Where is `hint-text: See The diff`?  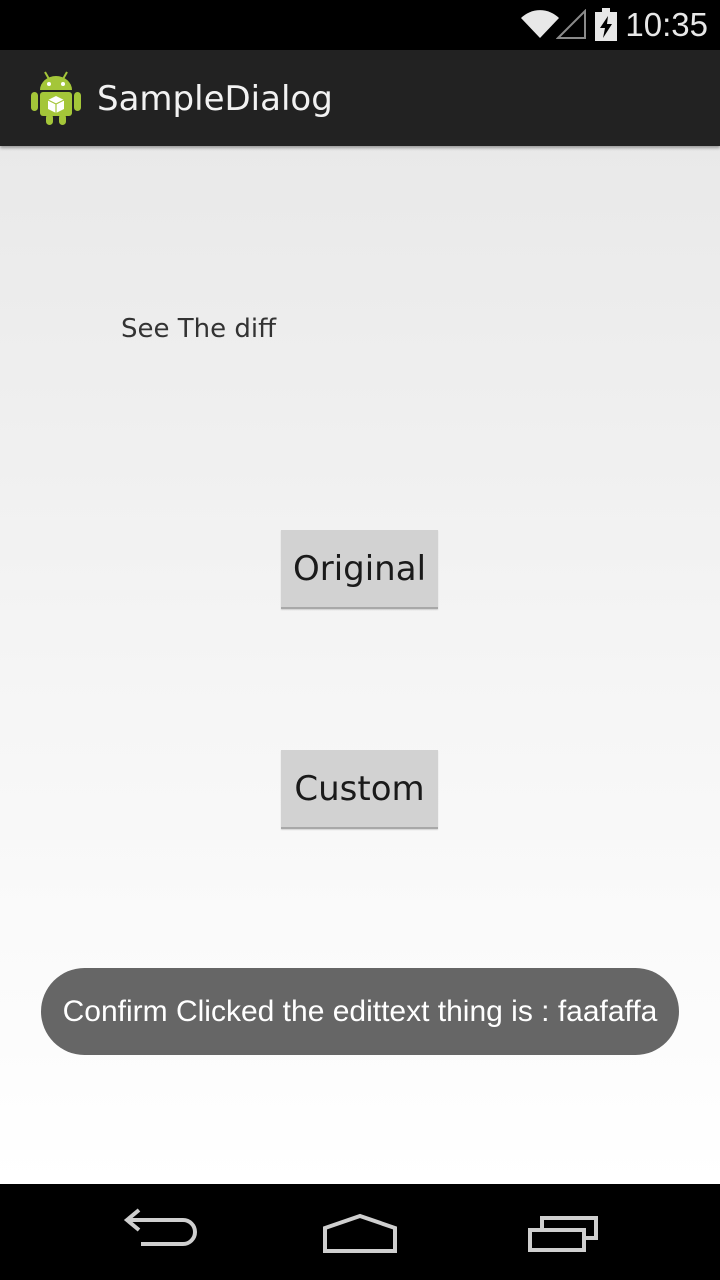
hint-text: See The diff is located at coordinates (199, 329).